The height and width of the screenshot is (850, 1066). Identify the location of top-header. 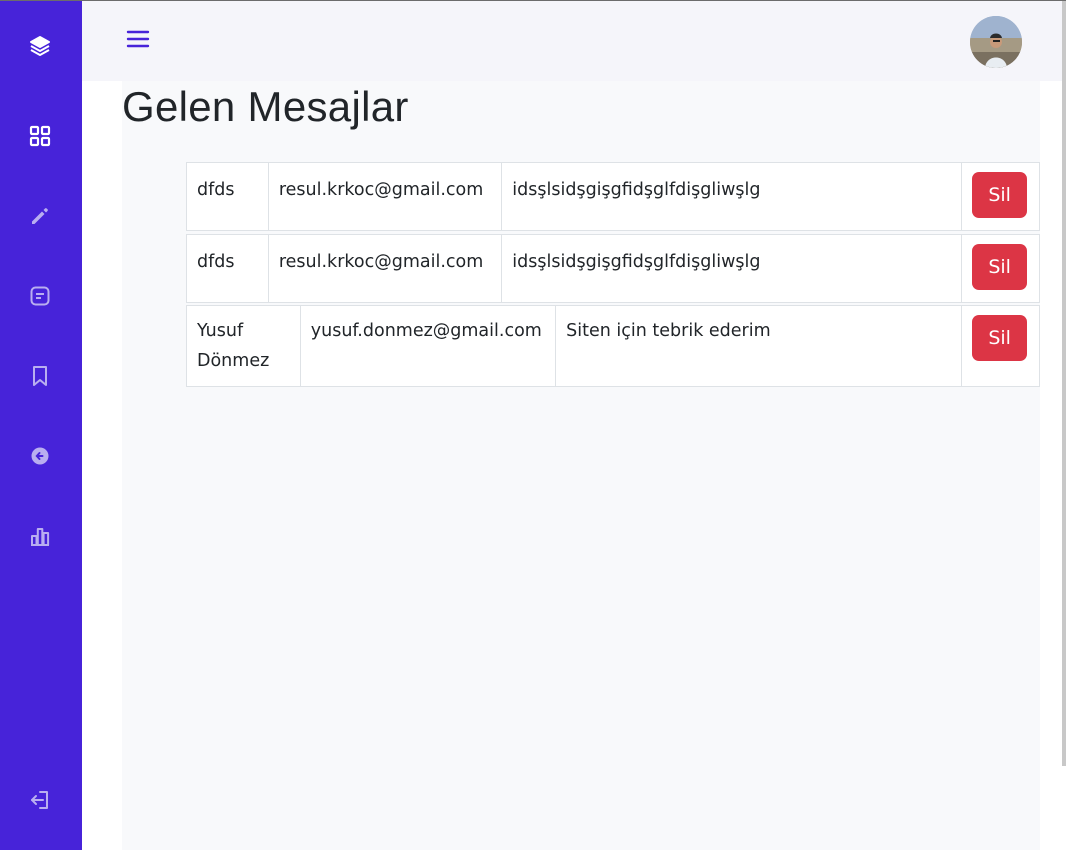
(572, 41).